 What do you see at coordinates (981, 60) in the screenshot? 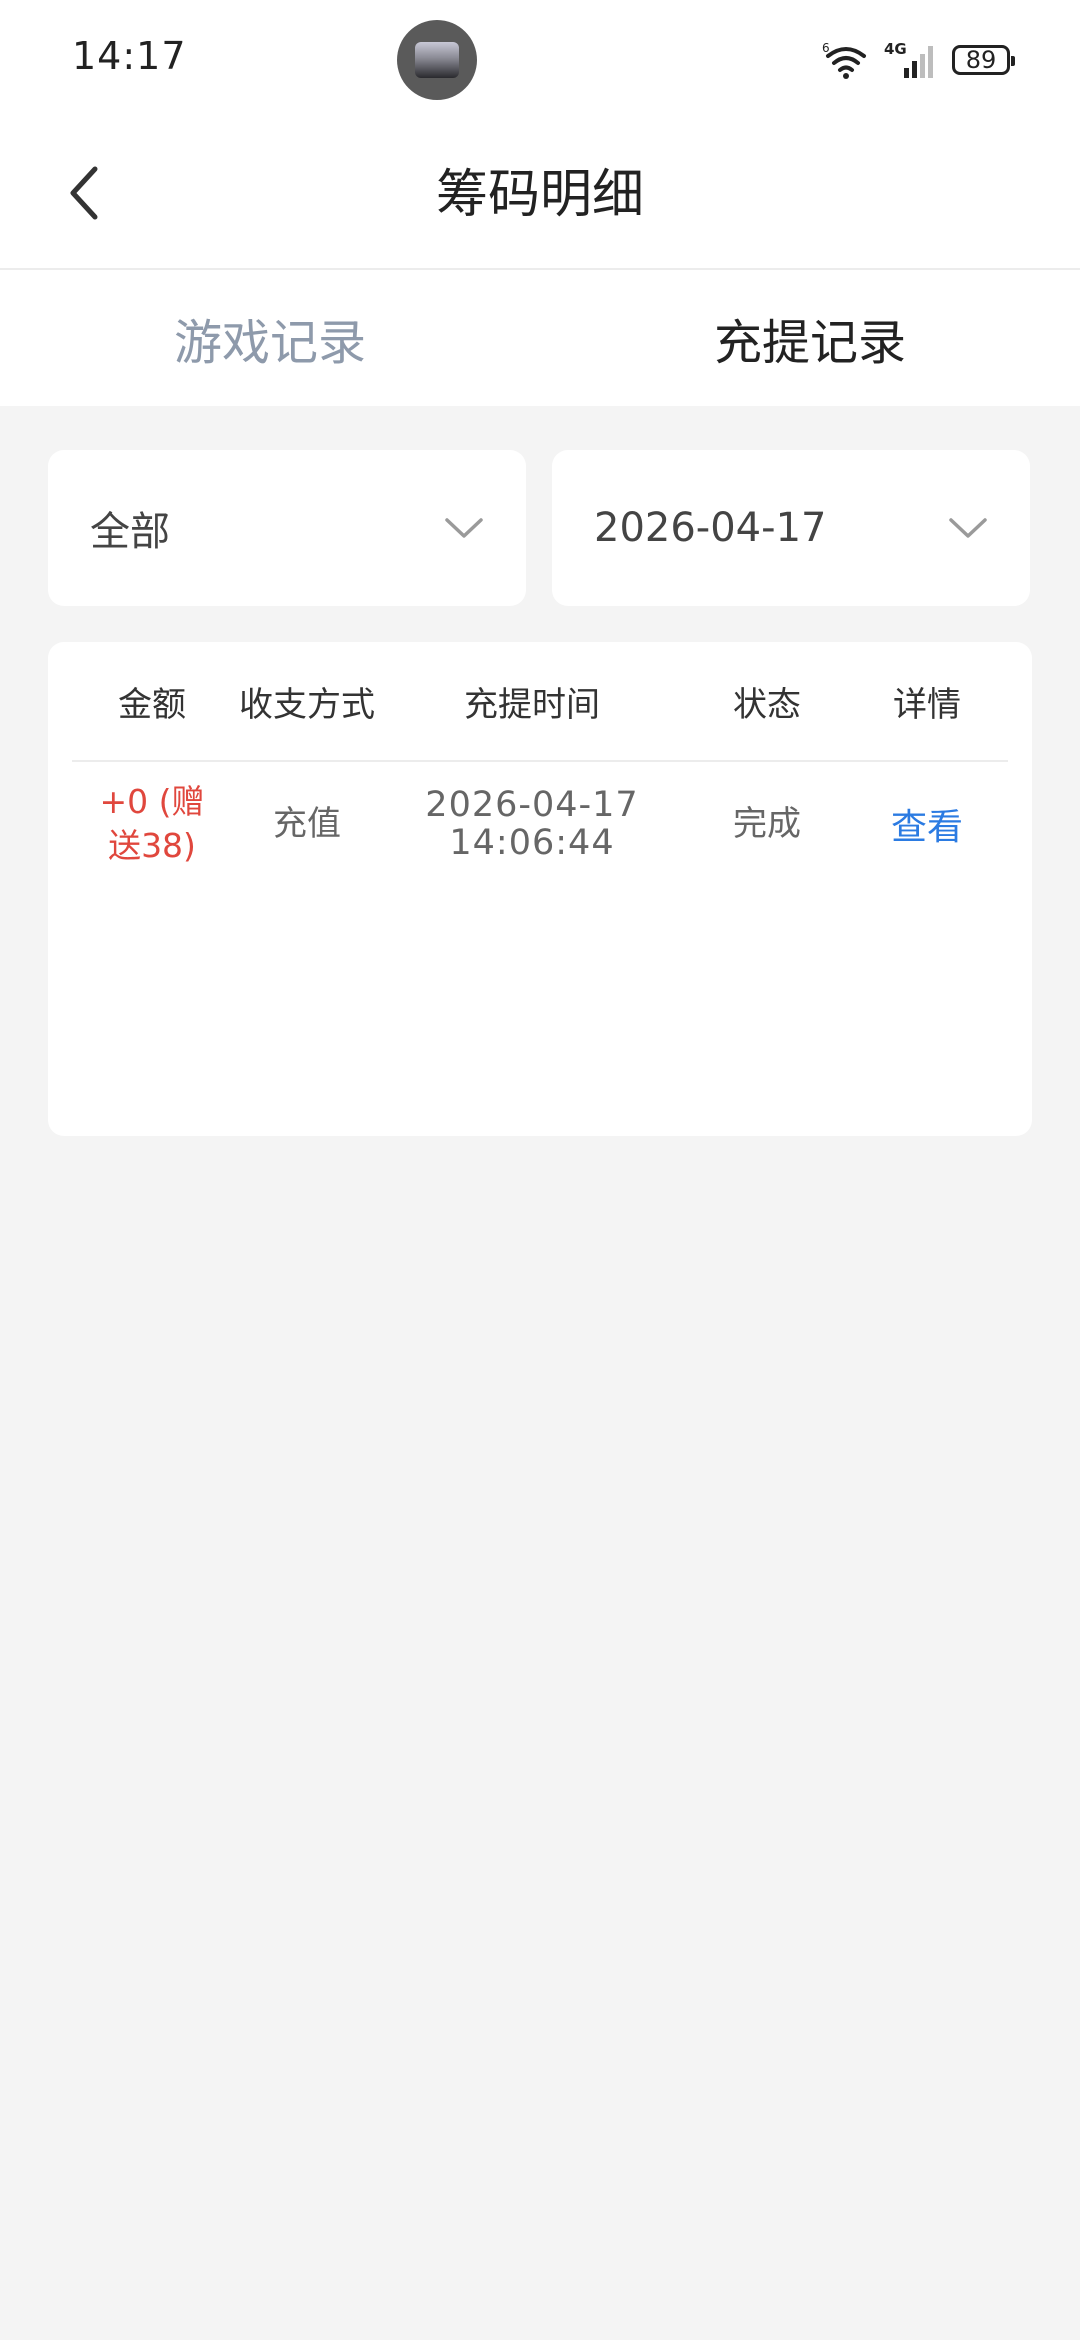
I see `battery-level: 89` at bounding box center [981, 60].